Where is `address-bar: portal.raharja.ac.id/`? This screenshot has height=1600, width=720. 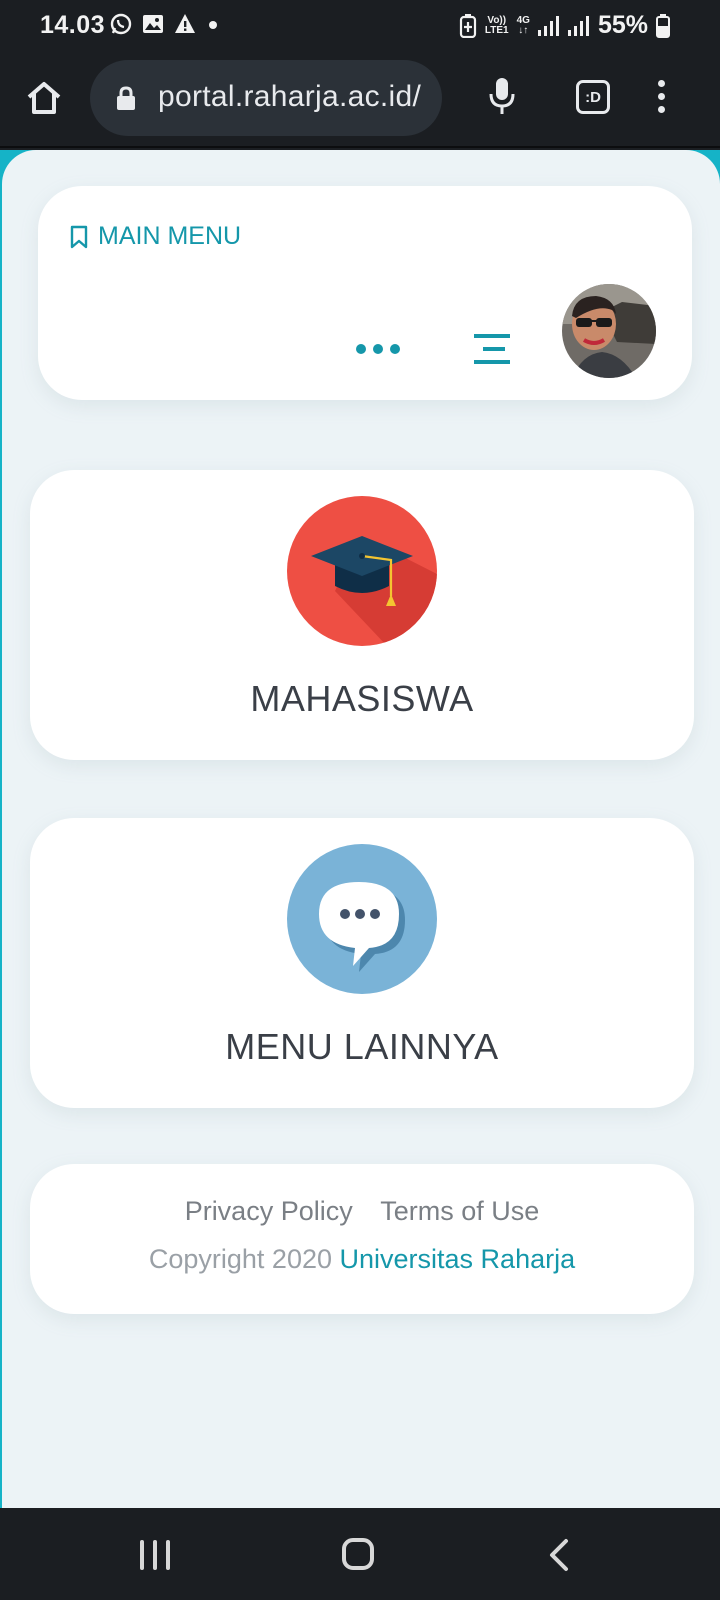
address-bar: portal.raharja.ac.id/ is located at coordinates (266, 98).